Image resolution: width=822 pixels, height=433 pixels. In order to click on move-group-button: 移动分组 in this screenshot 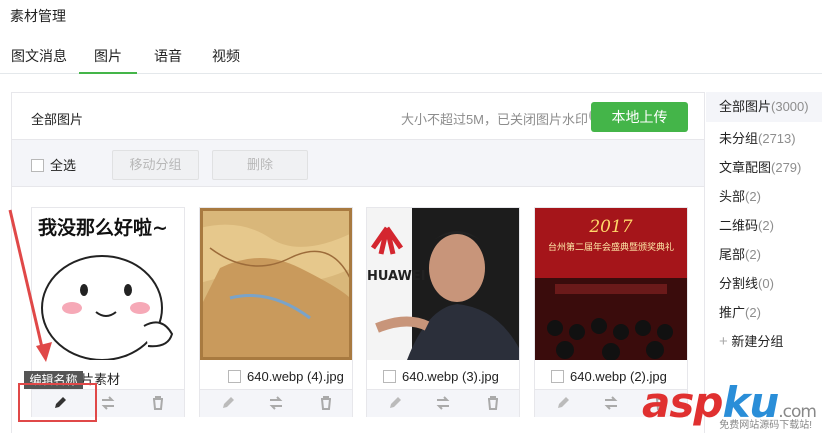, I will do `click(155, 165)`.